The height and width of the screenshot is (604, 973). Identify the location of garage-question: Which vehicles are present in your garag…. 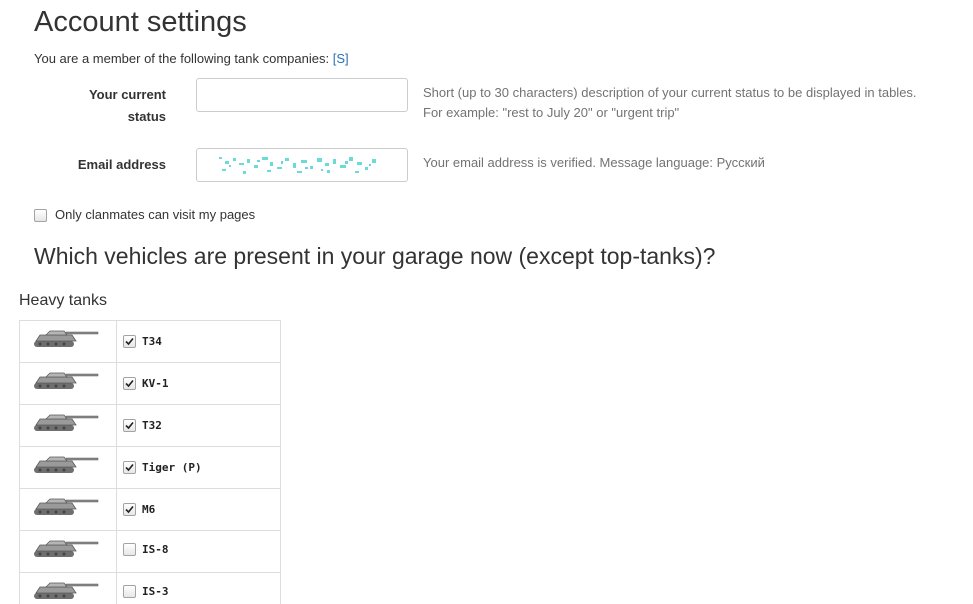
(375, 256).